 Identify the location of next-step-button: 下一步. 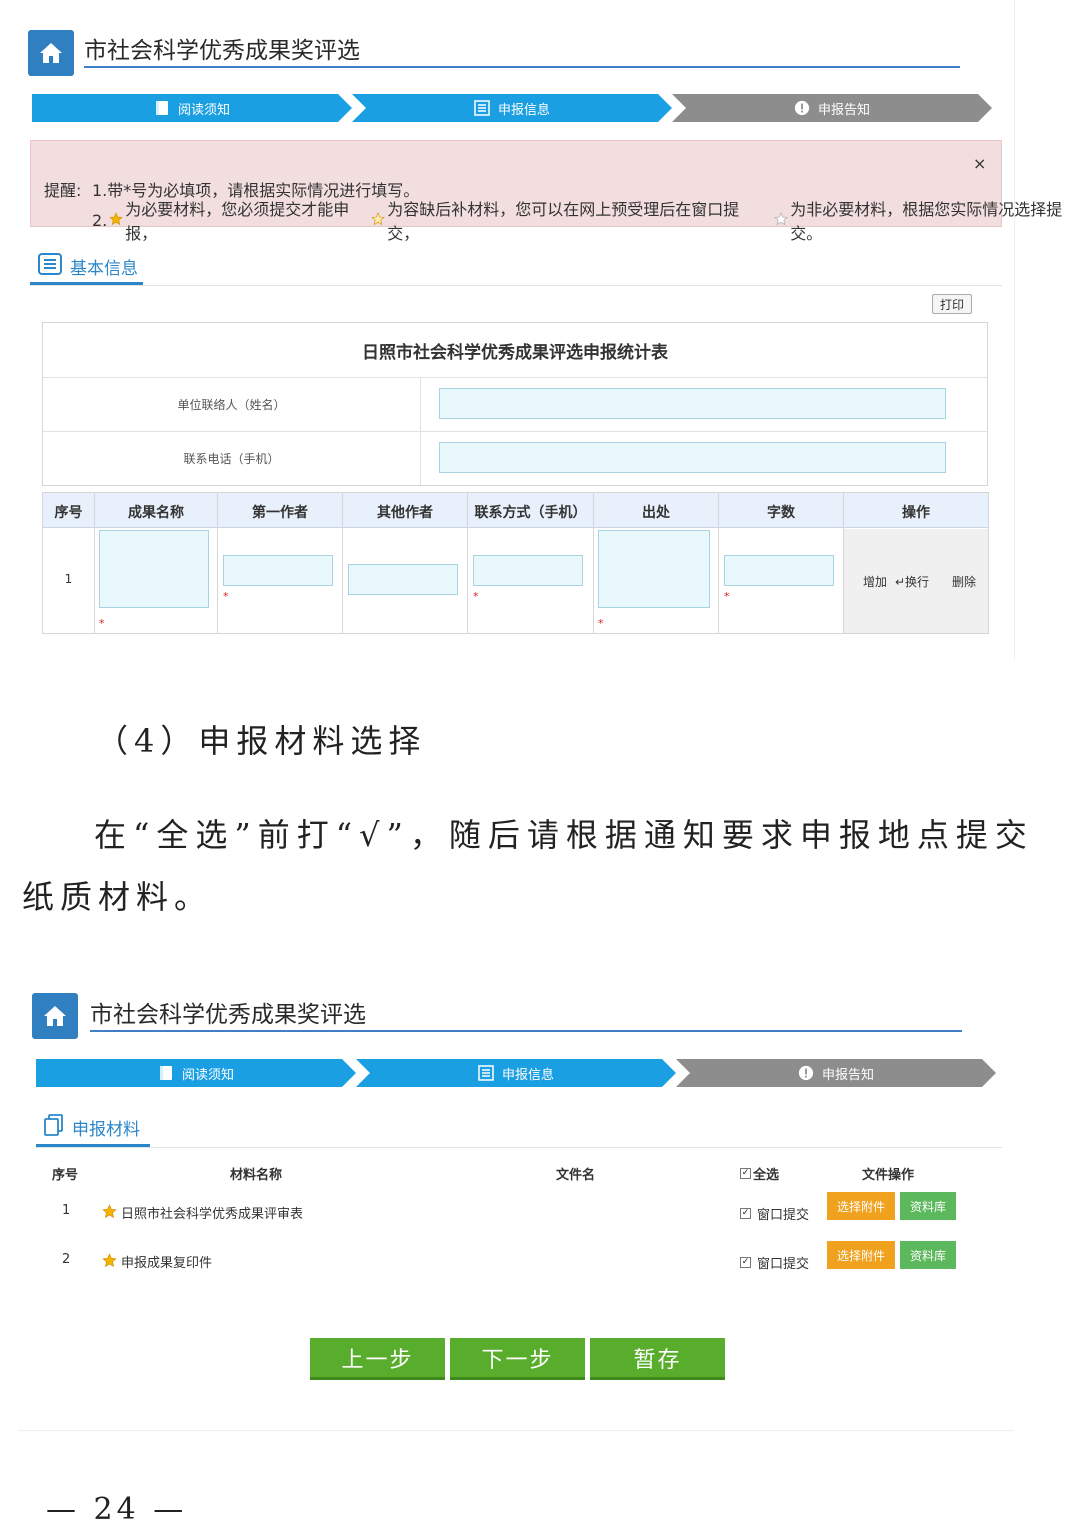
(517, 1359).